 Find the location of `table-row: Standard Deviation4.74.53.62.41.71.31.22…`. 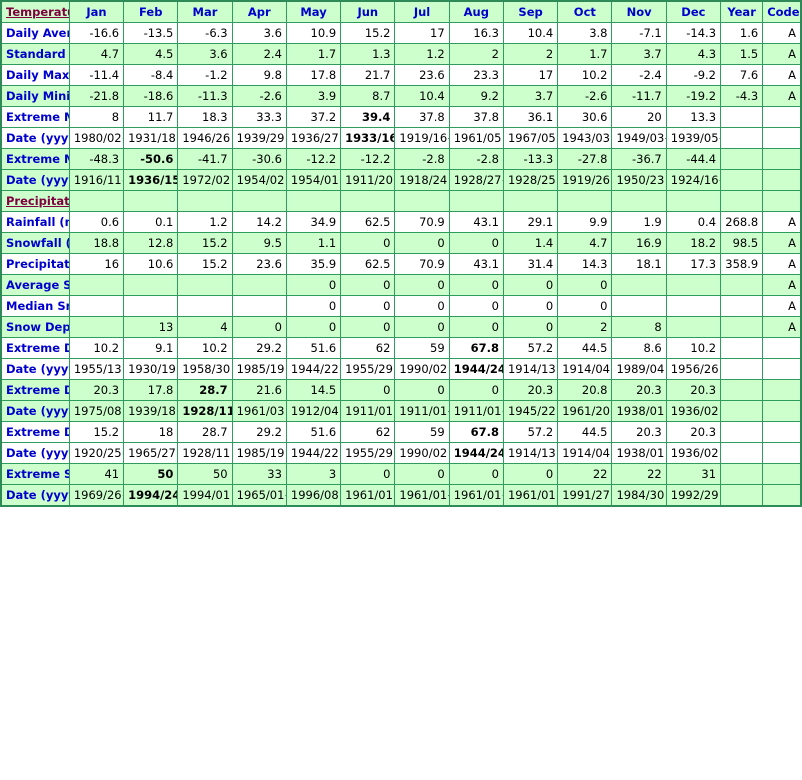

table-row: Standard Deviation4.74.53.62.41.71.31.22… is located at coordinates (401, 54).